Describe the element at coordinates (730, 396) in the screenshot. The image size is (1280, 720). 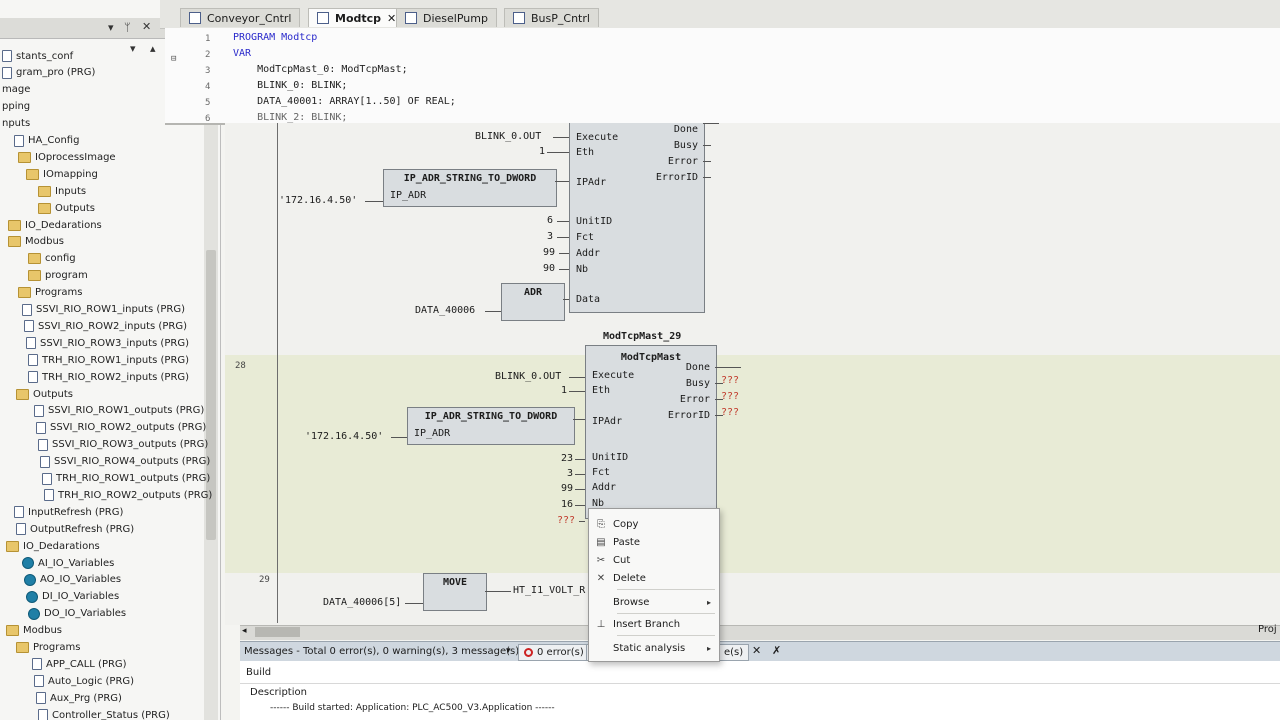
I see `error-output-unassigned: ???` at that location.